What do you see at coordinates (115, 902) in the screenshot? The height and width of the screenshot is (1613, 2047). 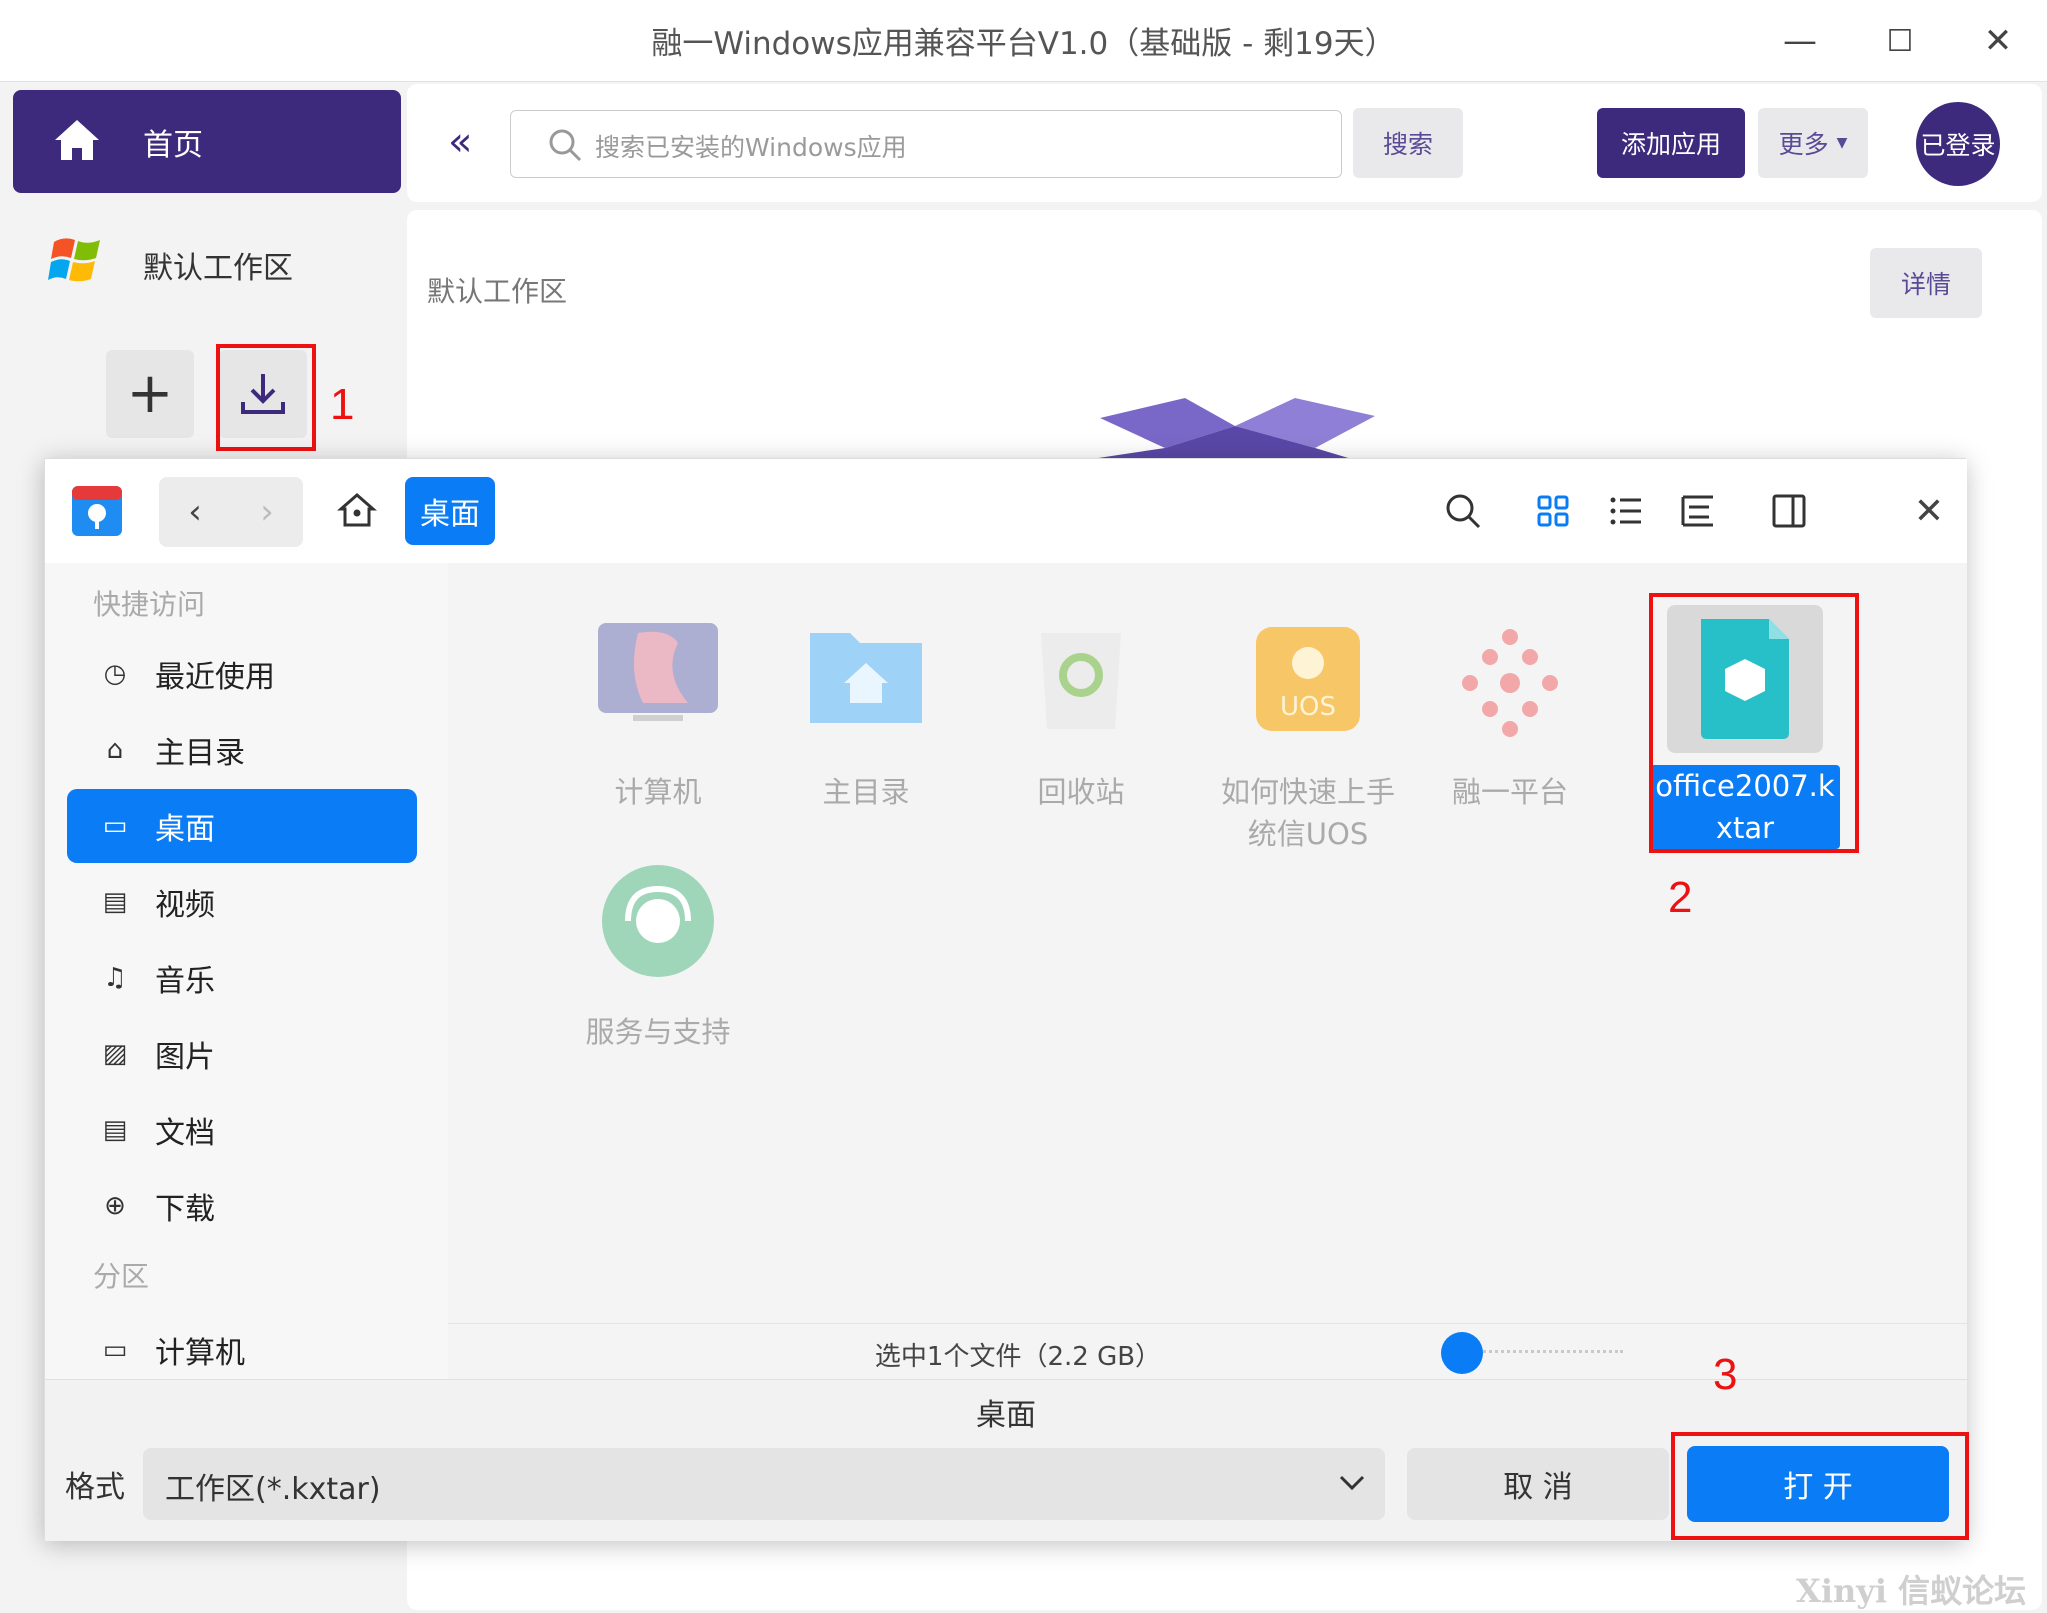 I see `film-icon: ▤` at bounding box center [115, 902].